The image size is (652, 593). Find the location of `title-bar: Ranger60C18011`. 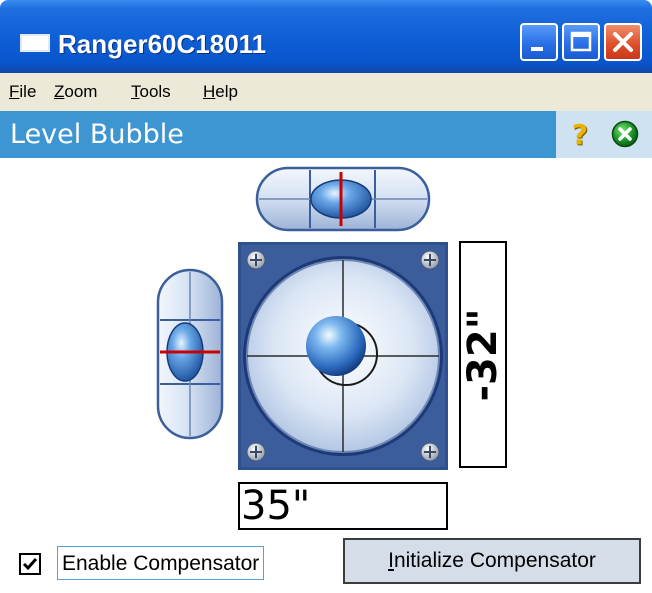

title-bar: Ranger60C18011 is located at coordinates (326, 36).